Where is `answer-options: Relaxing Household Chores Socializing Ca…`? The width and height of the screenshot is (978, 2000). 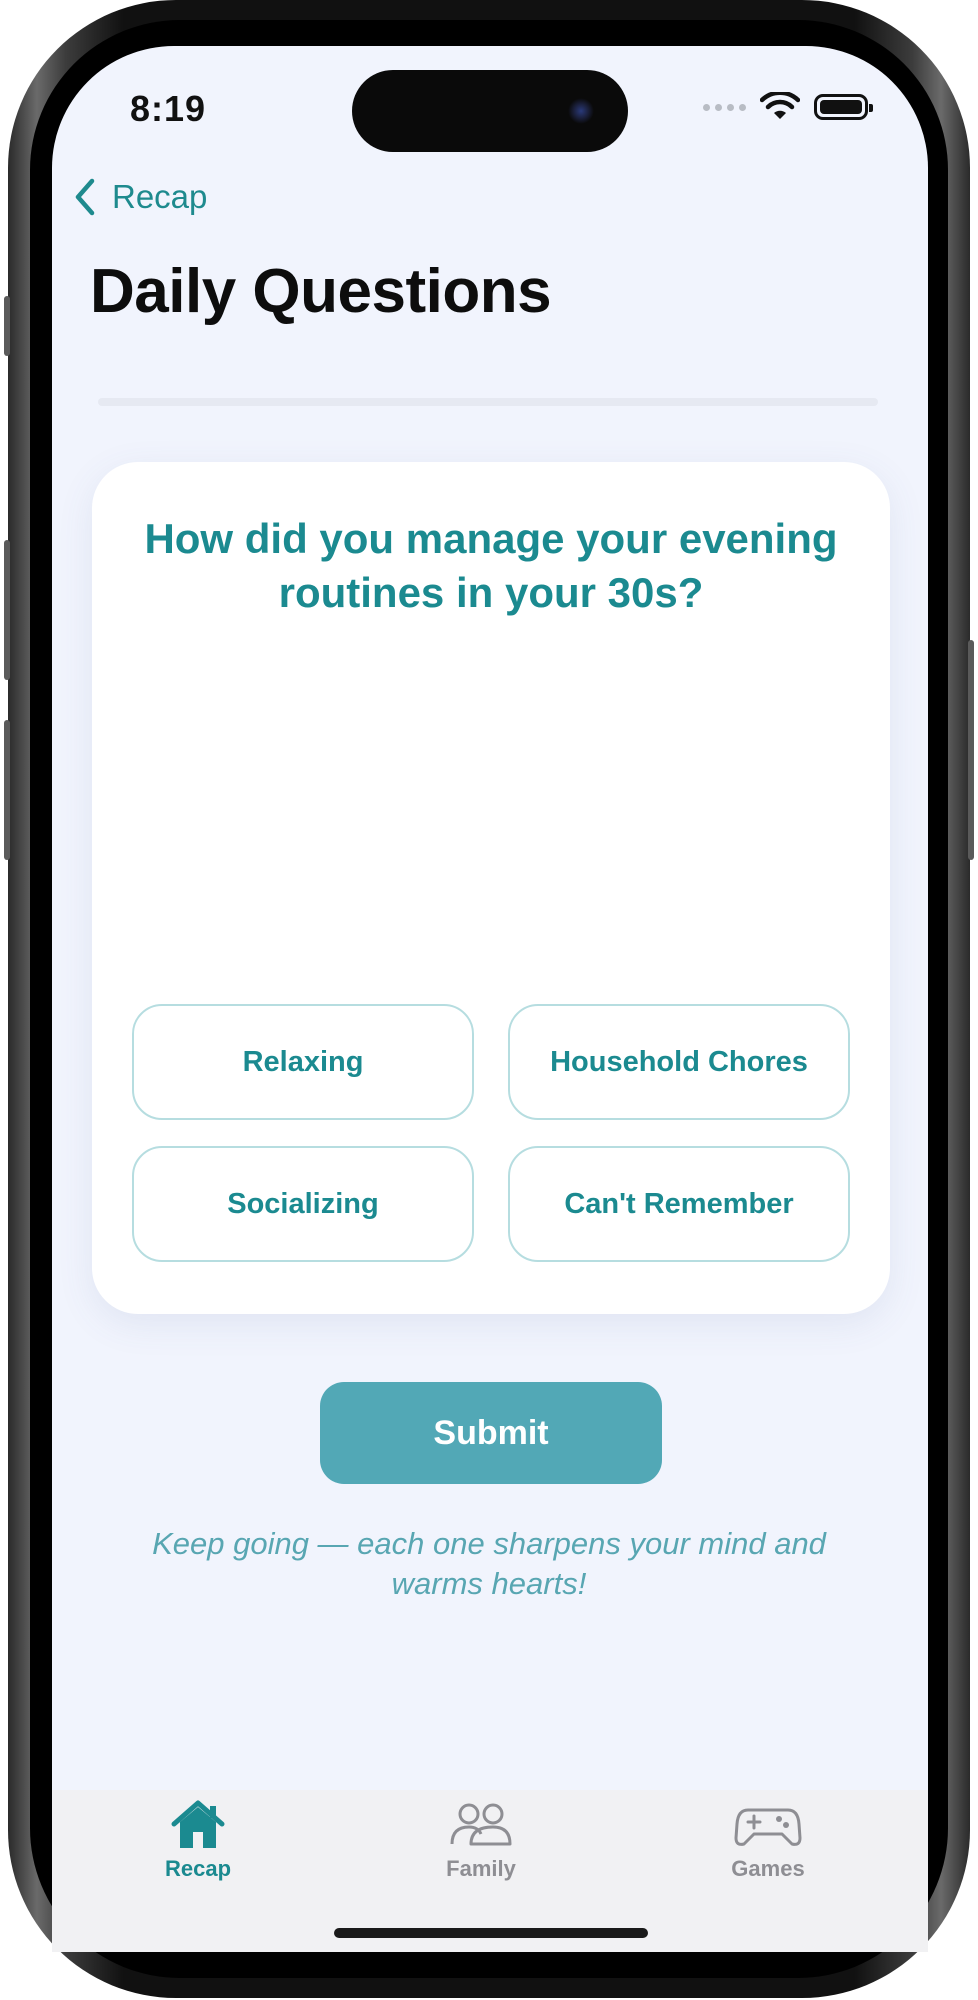
answer-options: Relaxing Household Chores Socializing Ca… is located at coordinates (492, 1133).